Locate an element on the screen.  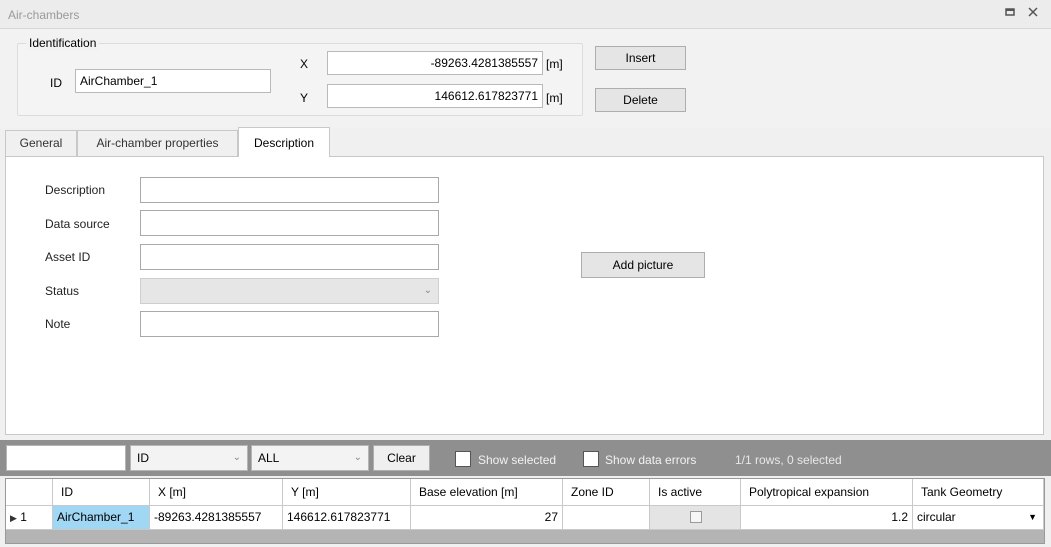
note-field is located at coordinates (289, 324).